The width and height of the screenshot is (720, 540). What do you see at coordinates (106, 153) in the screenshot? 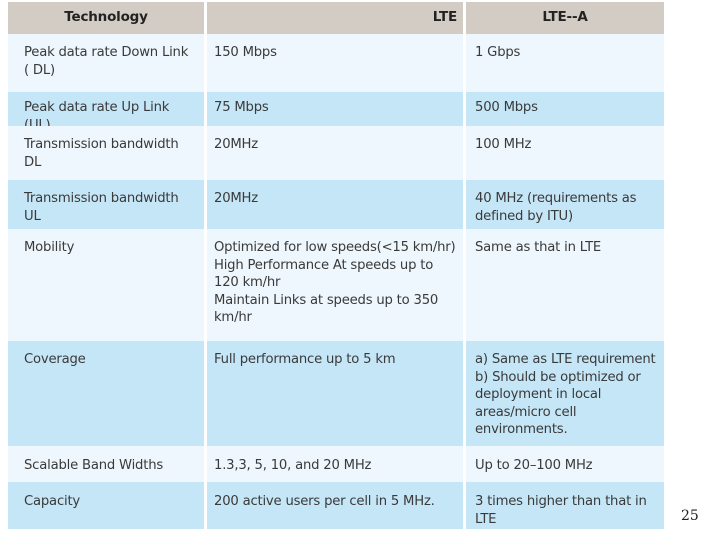
I see `cell-technology: Transmission bandwidth DL` at bounding box center [106, 153].